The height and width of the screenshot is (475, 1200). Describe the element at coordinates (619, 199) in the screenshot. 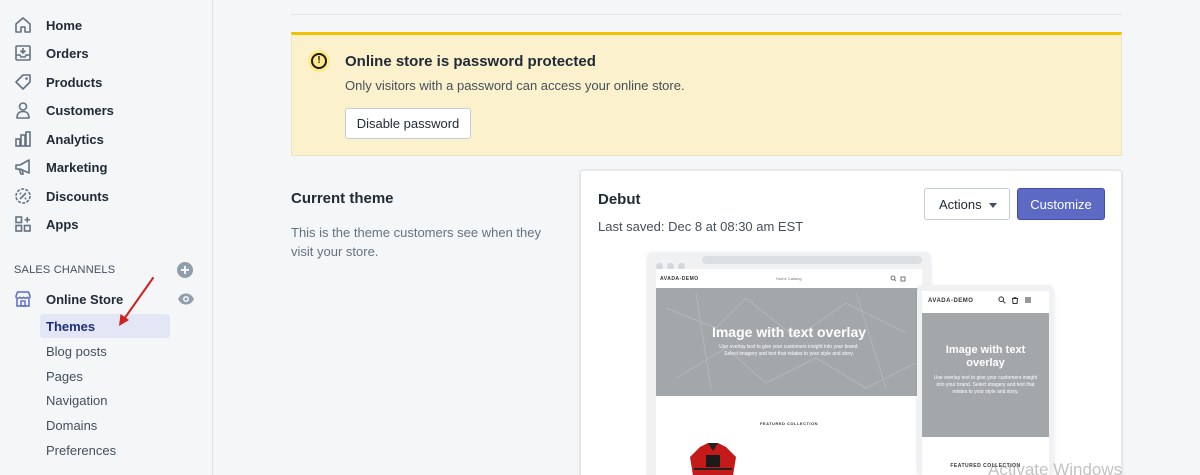

I see `theme-name: Debut` at that location.